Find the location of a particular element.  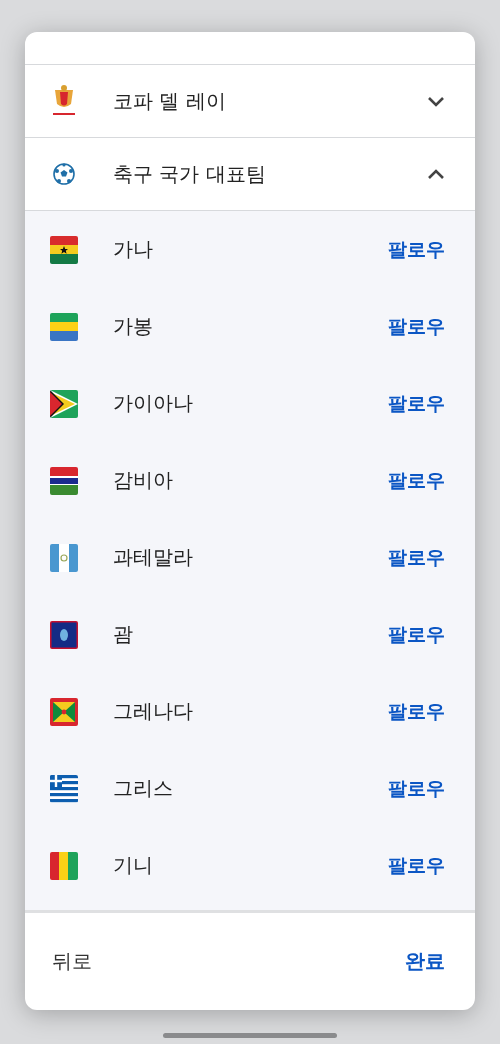

chevron-up-icon is located at coordinates (436, 174).